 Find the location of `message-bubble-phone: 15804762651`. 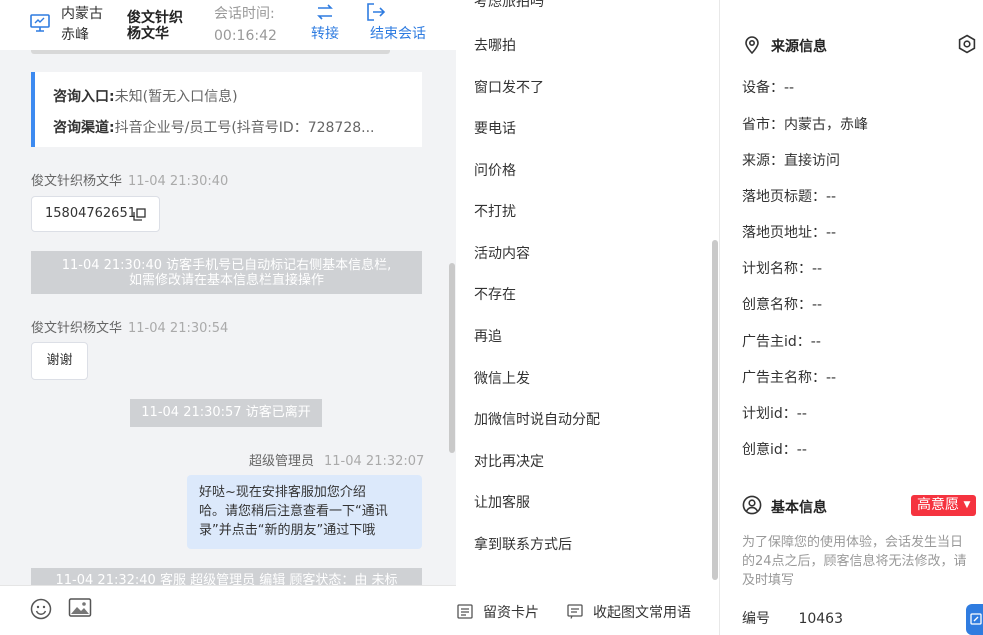

message-bubble-phone: 15804762651 is located at coordinates (95, 214).